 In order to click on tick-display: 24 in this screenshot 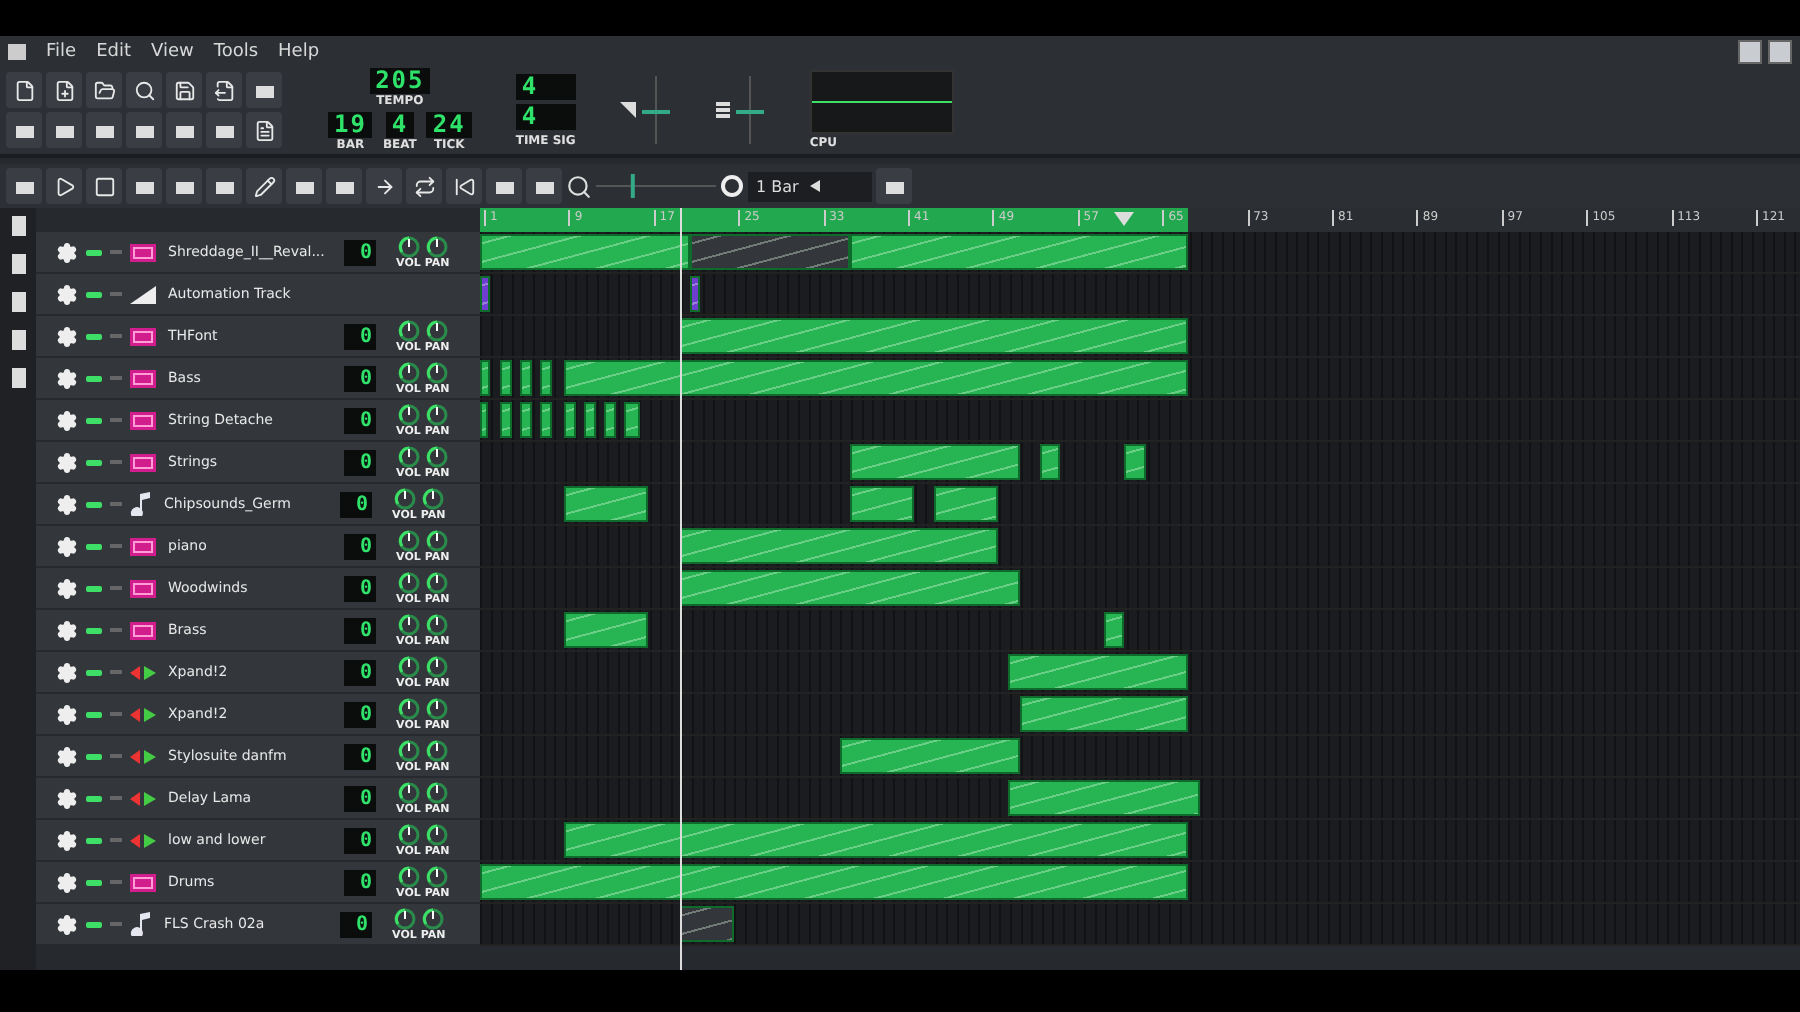, I will do `click(449, 125)`.